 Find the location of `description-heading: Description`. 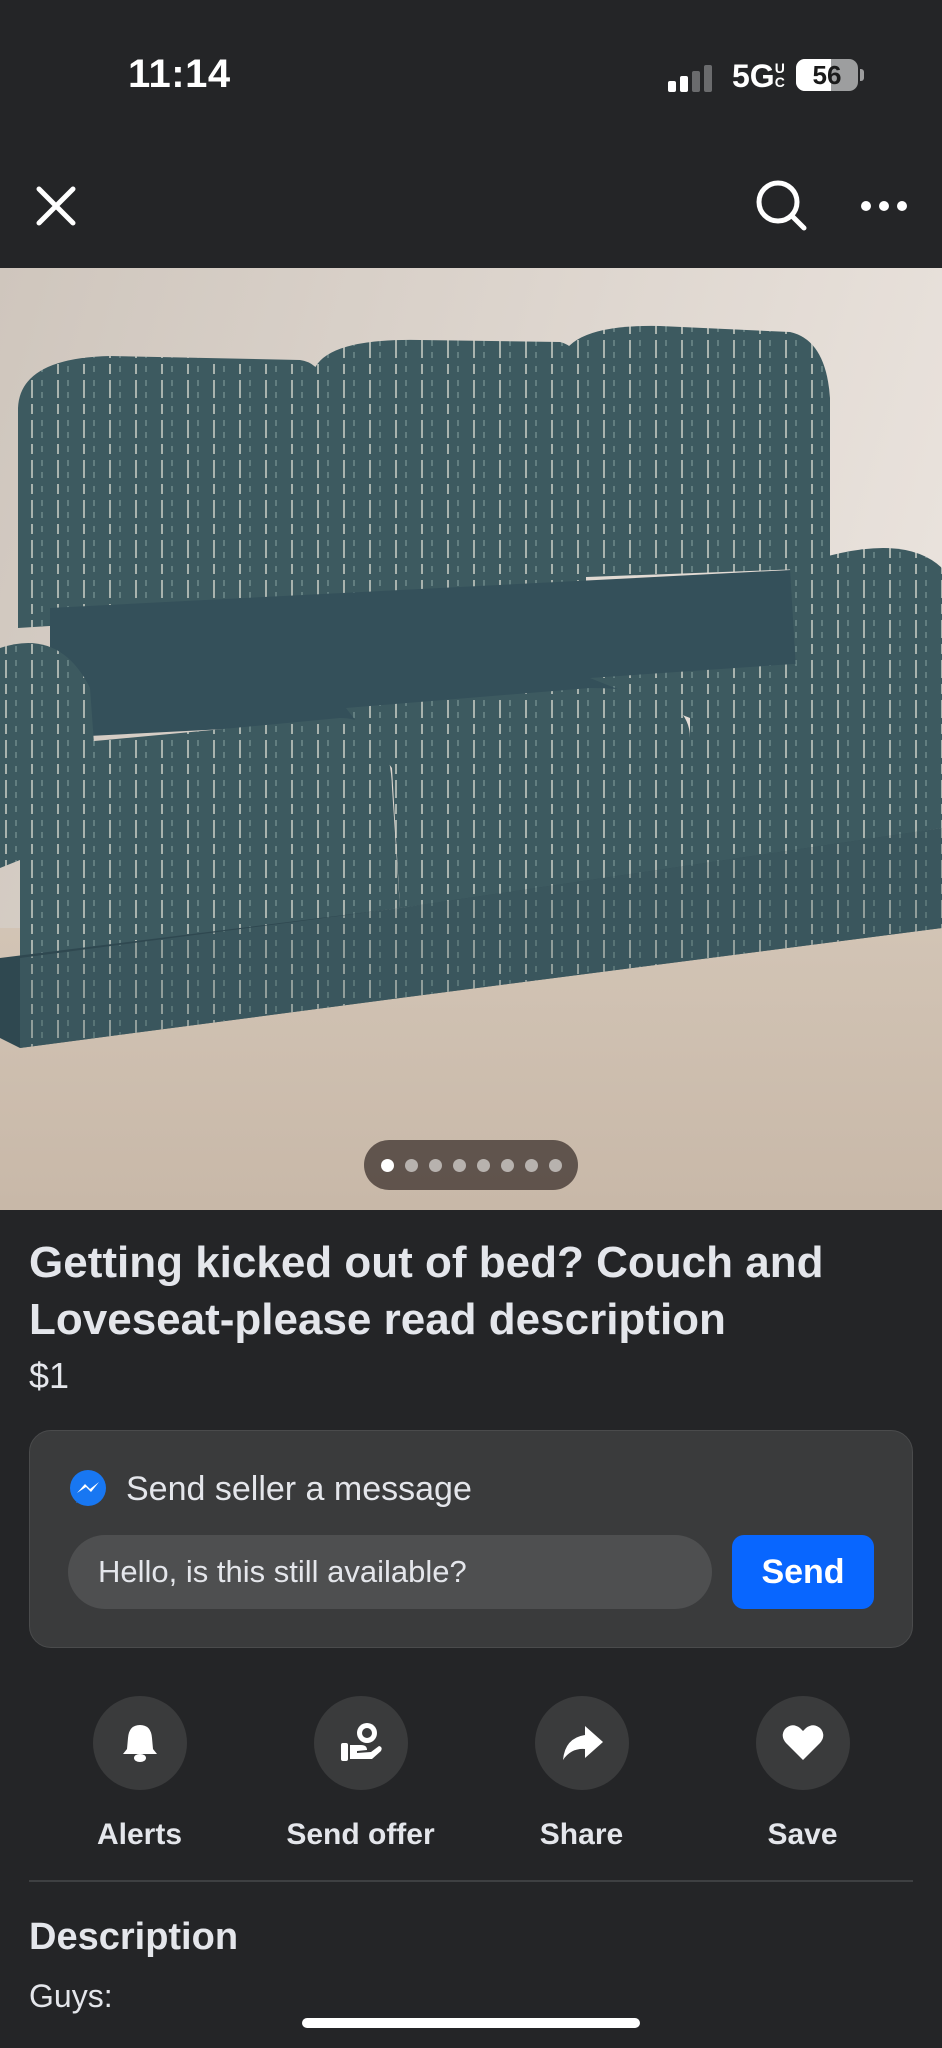

description-heading: Description is located at coordinates (134, 1937).